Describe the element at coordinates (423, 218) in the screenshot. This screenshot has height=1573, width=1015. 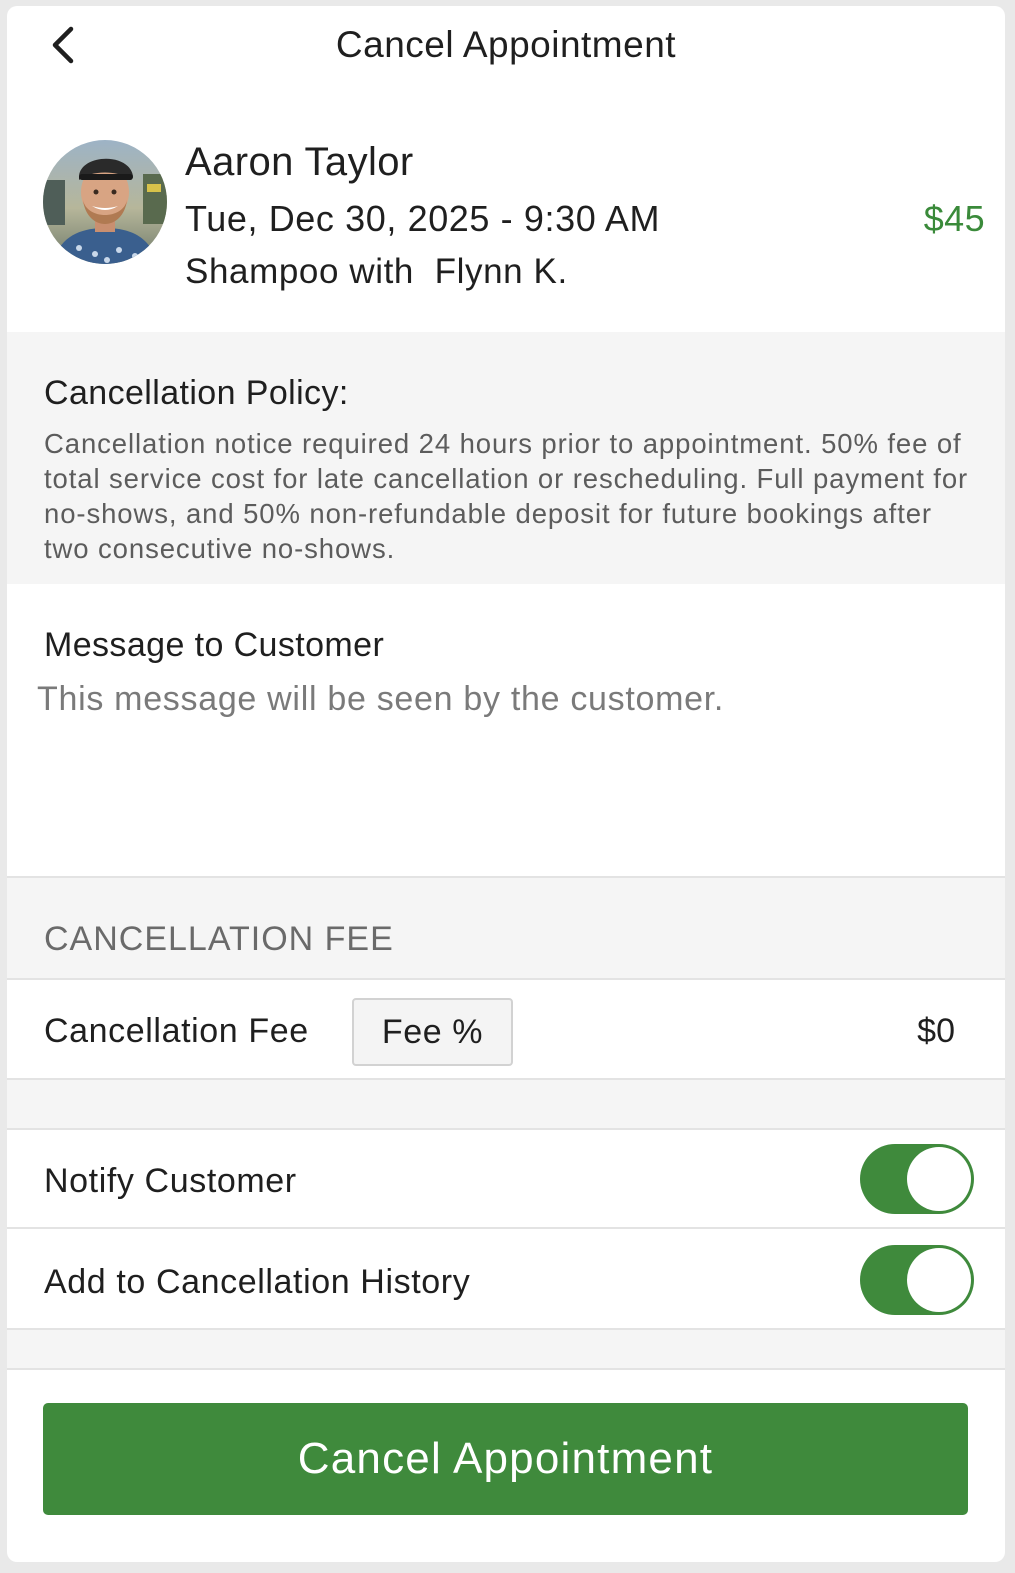
I see `appointment-datetime: Tue, Dec 30, 2025 - 9:30 AM` at that location.